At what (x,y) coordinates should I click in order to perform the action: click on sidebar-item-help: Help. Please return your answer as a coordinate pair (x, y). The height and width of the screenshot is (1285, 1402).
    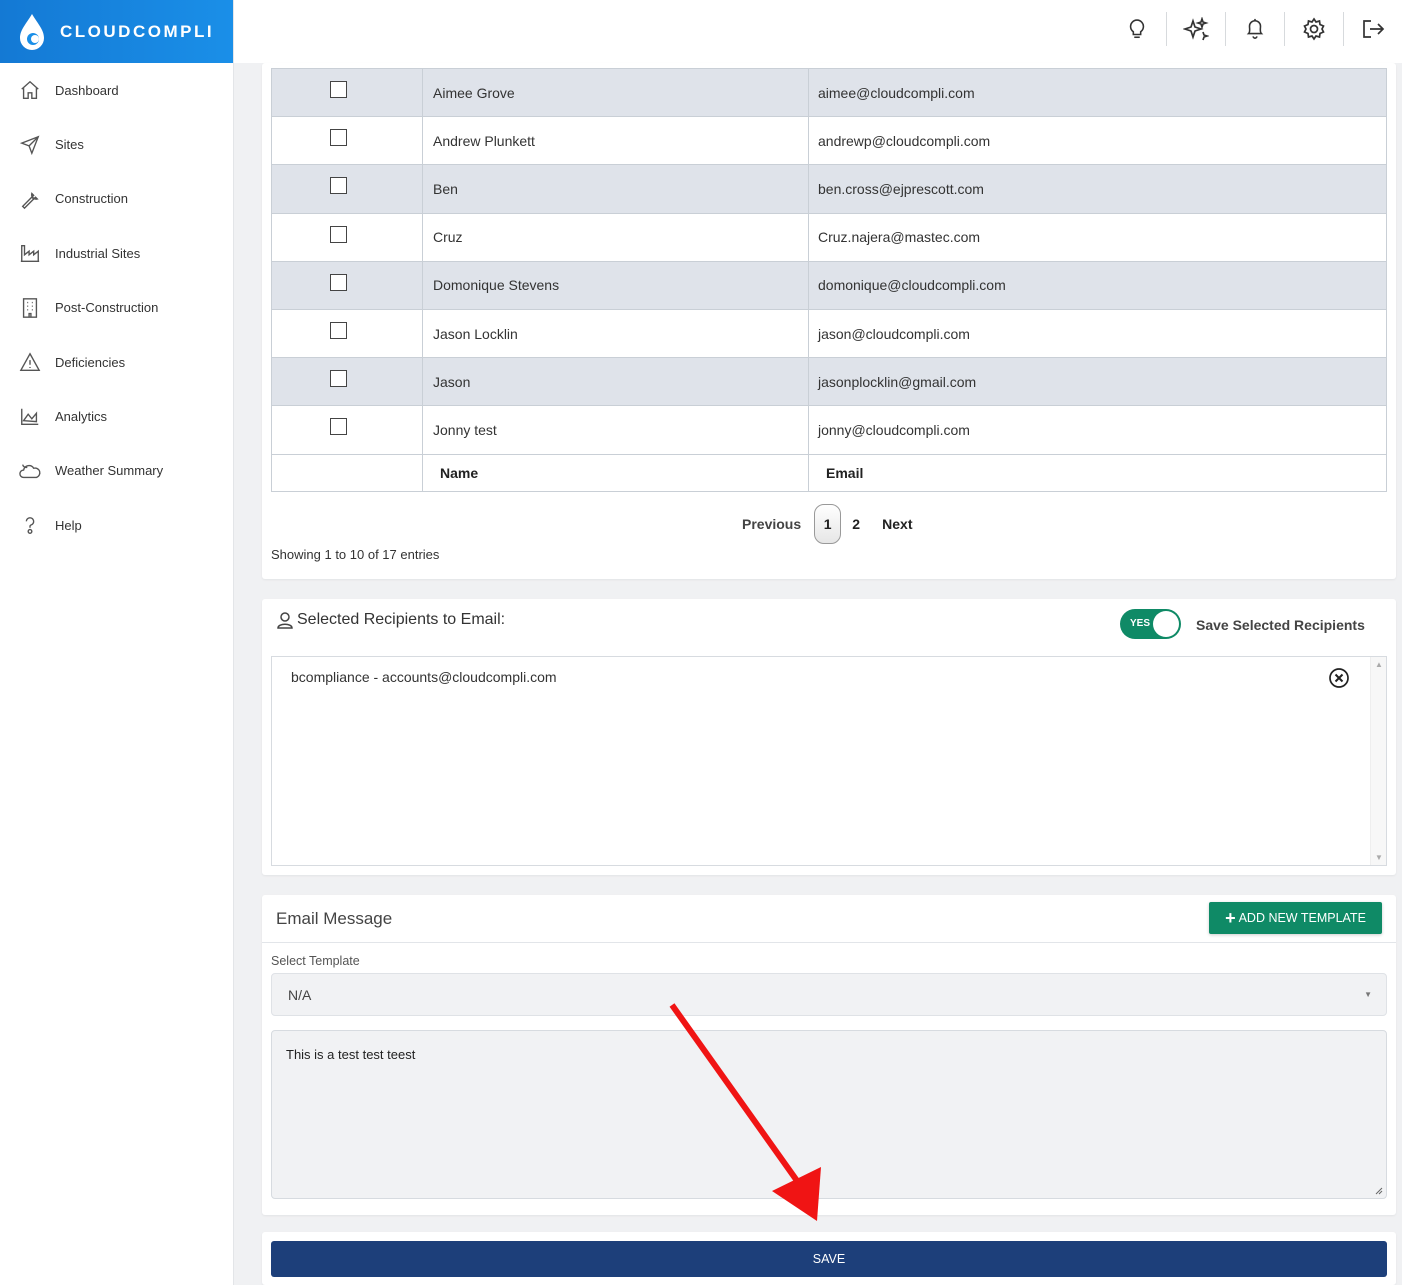
    Looking at the image, I should click on (116, 525).